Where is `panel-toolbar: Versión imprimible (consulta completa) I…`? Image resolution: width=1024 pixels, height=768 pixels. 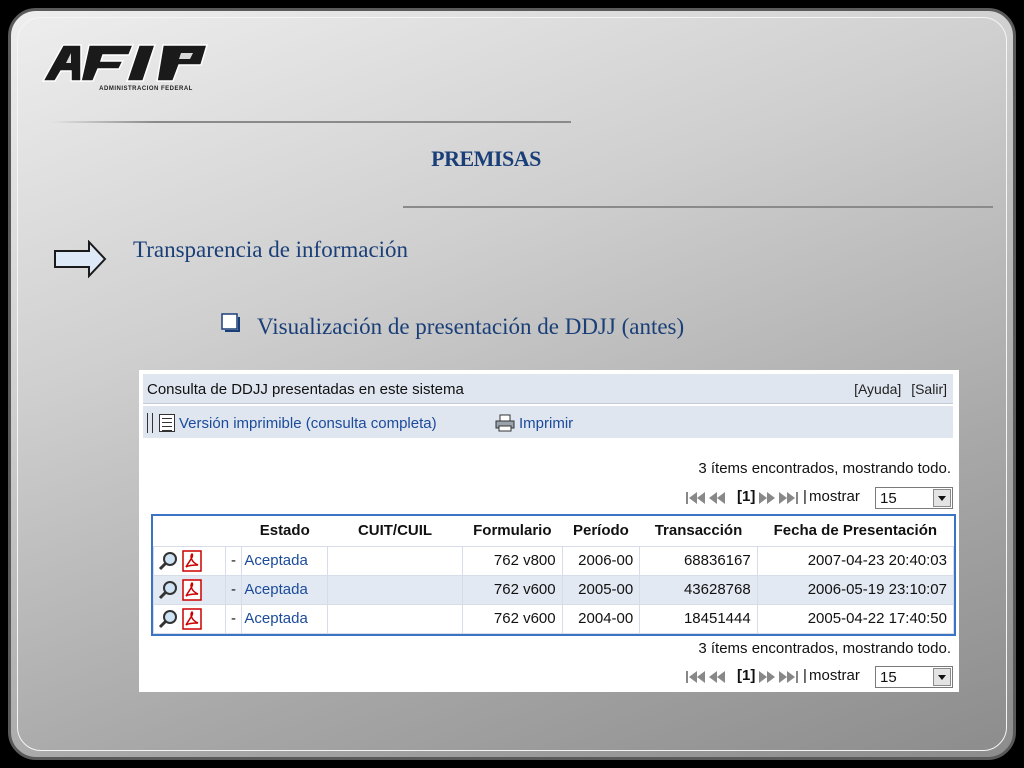
panel-toolbar: Versión imprimible (consulta completa) I… is located at coordinates (548, 422).